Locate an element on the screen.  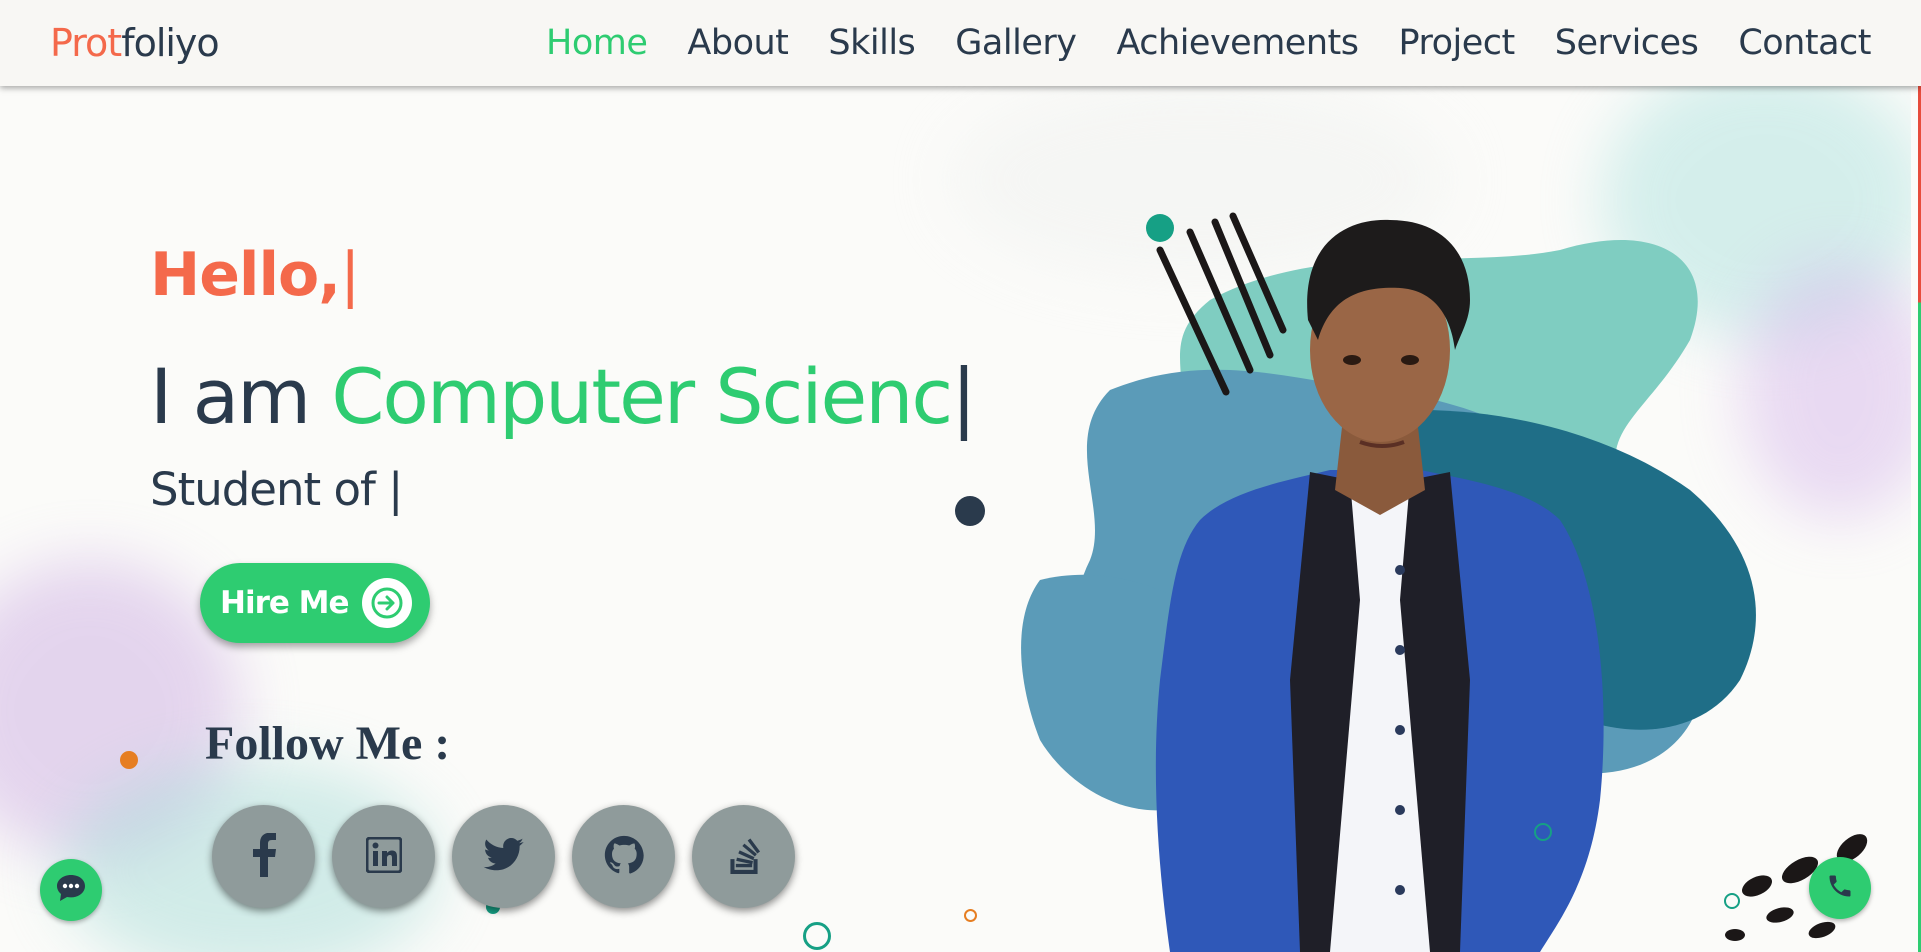
hire-me-label: Hire Me is located at coordinates (285, 603).